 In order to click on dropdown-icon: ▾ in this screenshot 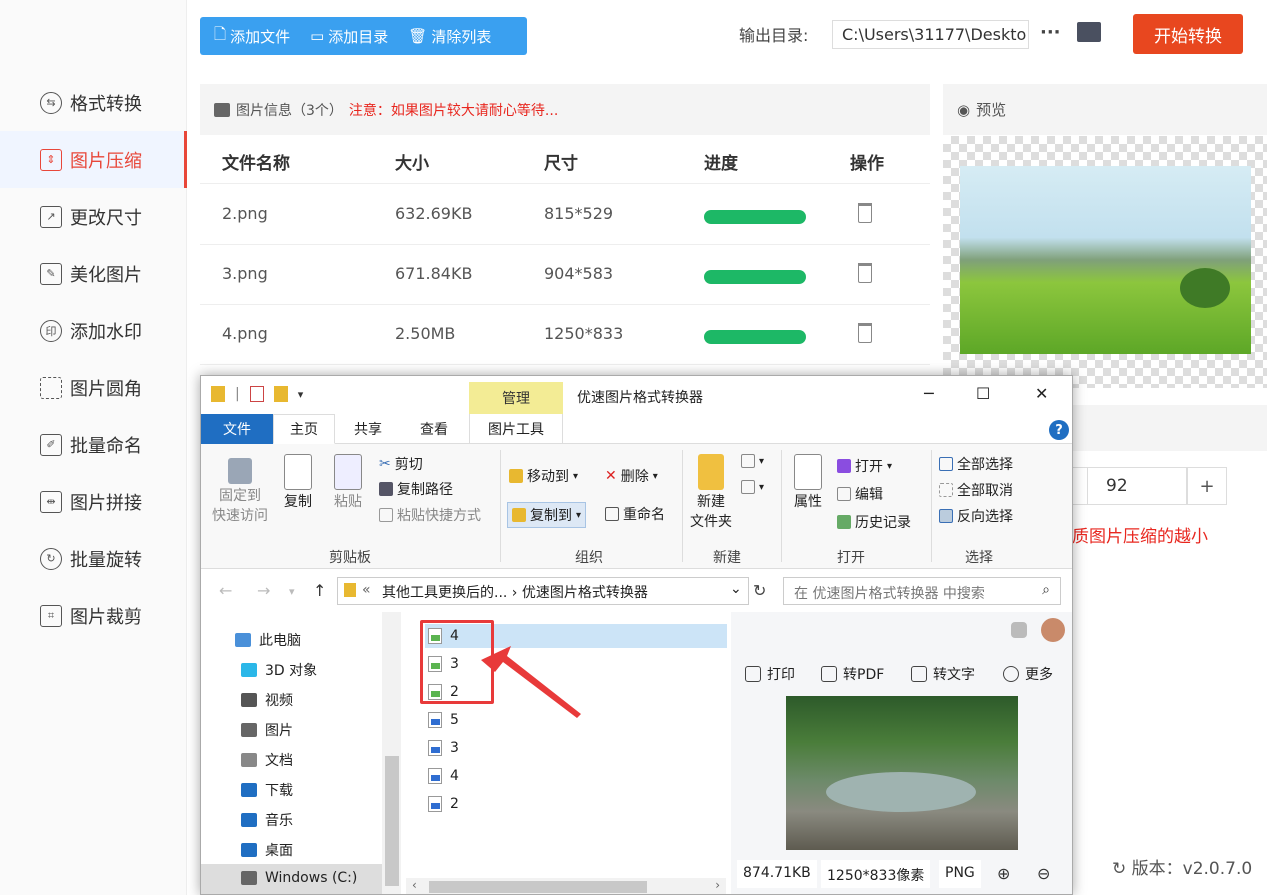, I will do `click(301, 394)`.